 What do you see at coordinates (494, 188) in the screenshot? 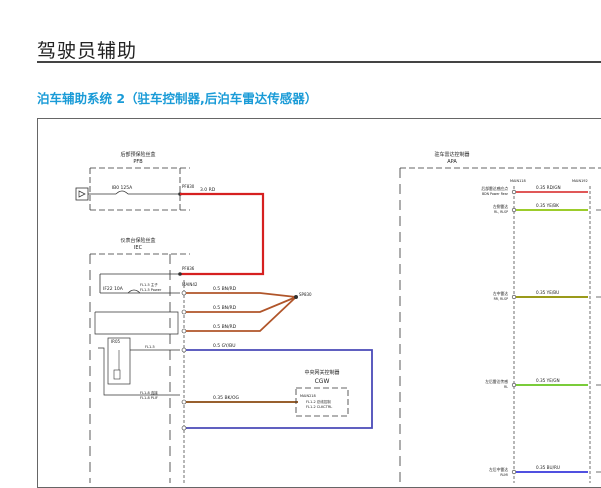
I see `apa-pin-1-label: 后部雷达感应点` at bounding box center [494, 188].